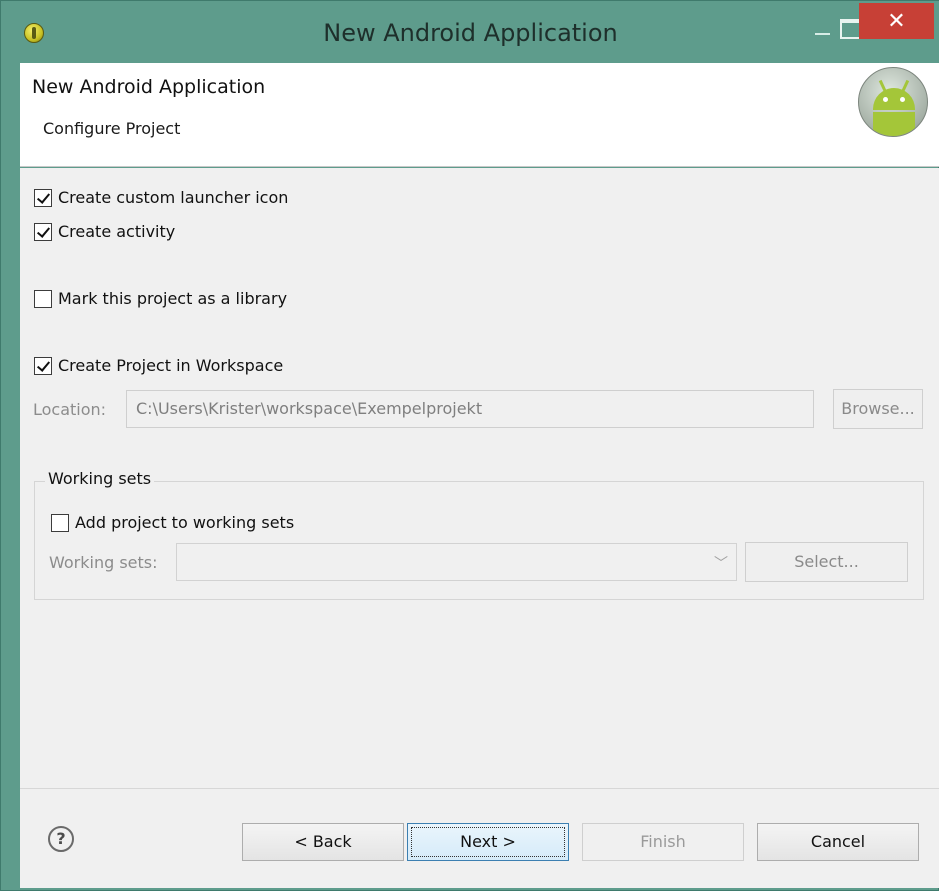 This screenshot has width=939, height=891. Describe the element at coordinates (456, 562) in the screenshot. I see `working-sets-dropdown: ﹀` at that location.